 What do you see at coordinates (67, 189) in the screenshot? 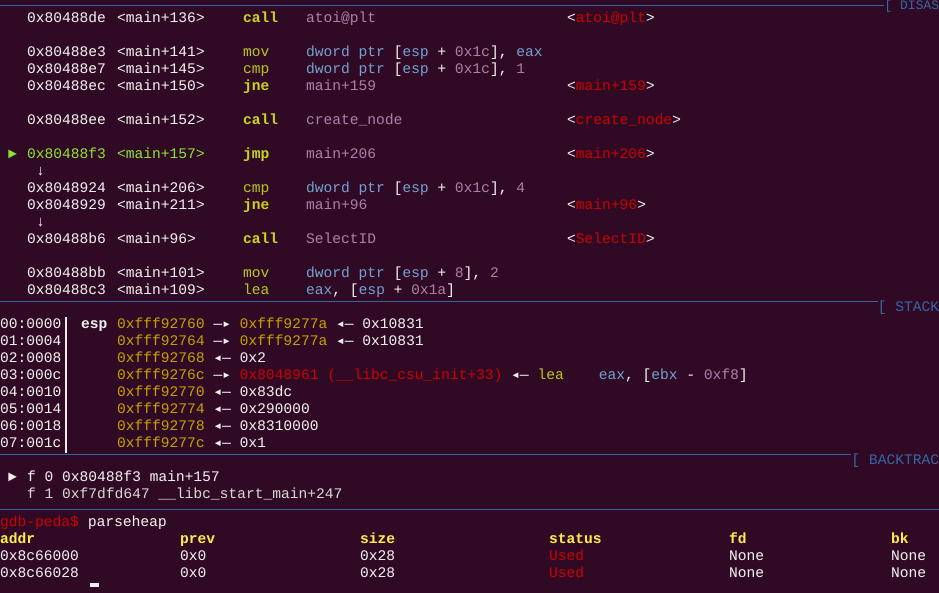
I see `instruction-address: 0x8048924` at bounding box center [67, 189].